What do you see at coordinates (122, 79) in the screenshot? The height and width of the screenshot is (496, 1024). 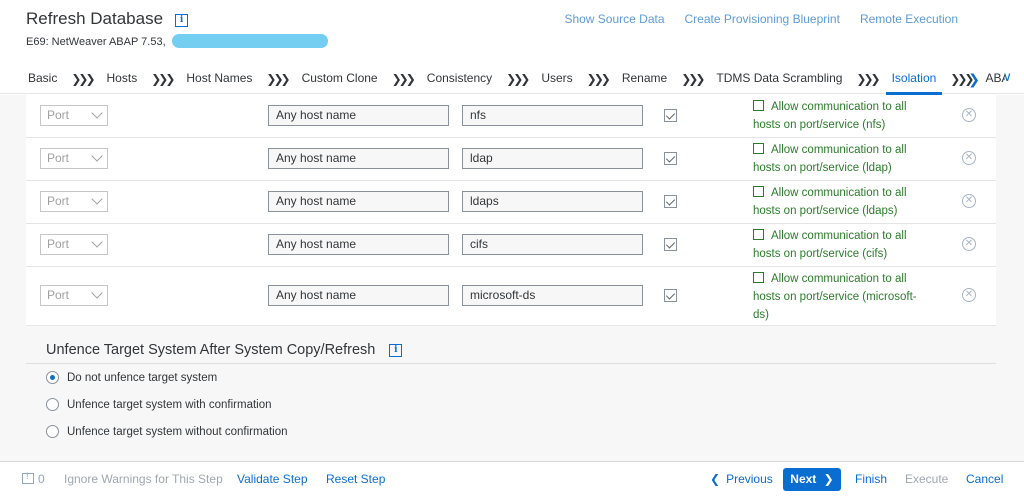 I see `tab-hosts: Hosts` at bounding box center [122, 79].